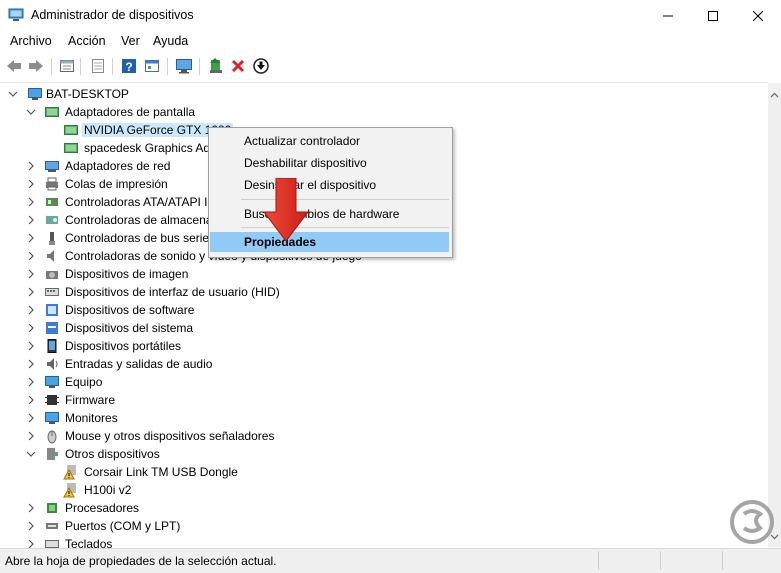 The image size is (781, 573). What do you see at coordinates (127, 274) in the screenshot?
I see `tree-item-label: Dispositivos de imagen` at bounding box center [127, 274].